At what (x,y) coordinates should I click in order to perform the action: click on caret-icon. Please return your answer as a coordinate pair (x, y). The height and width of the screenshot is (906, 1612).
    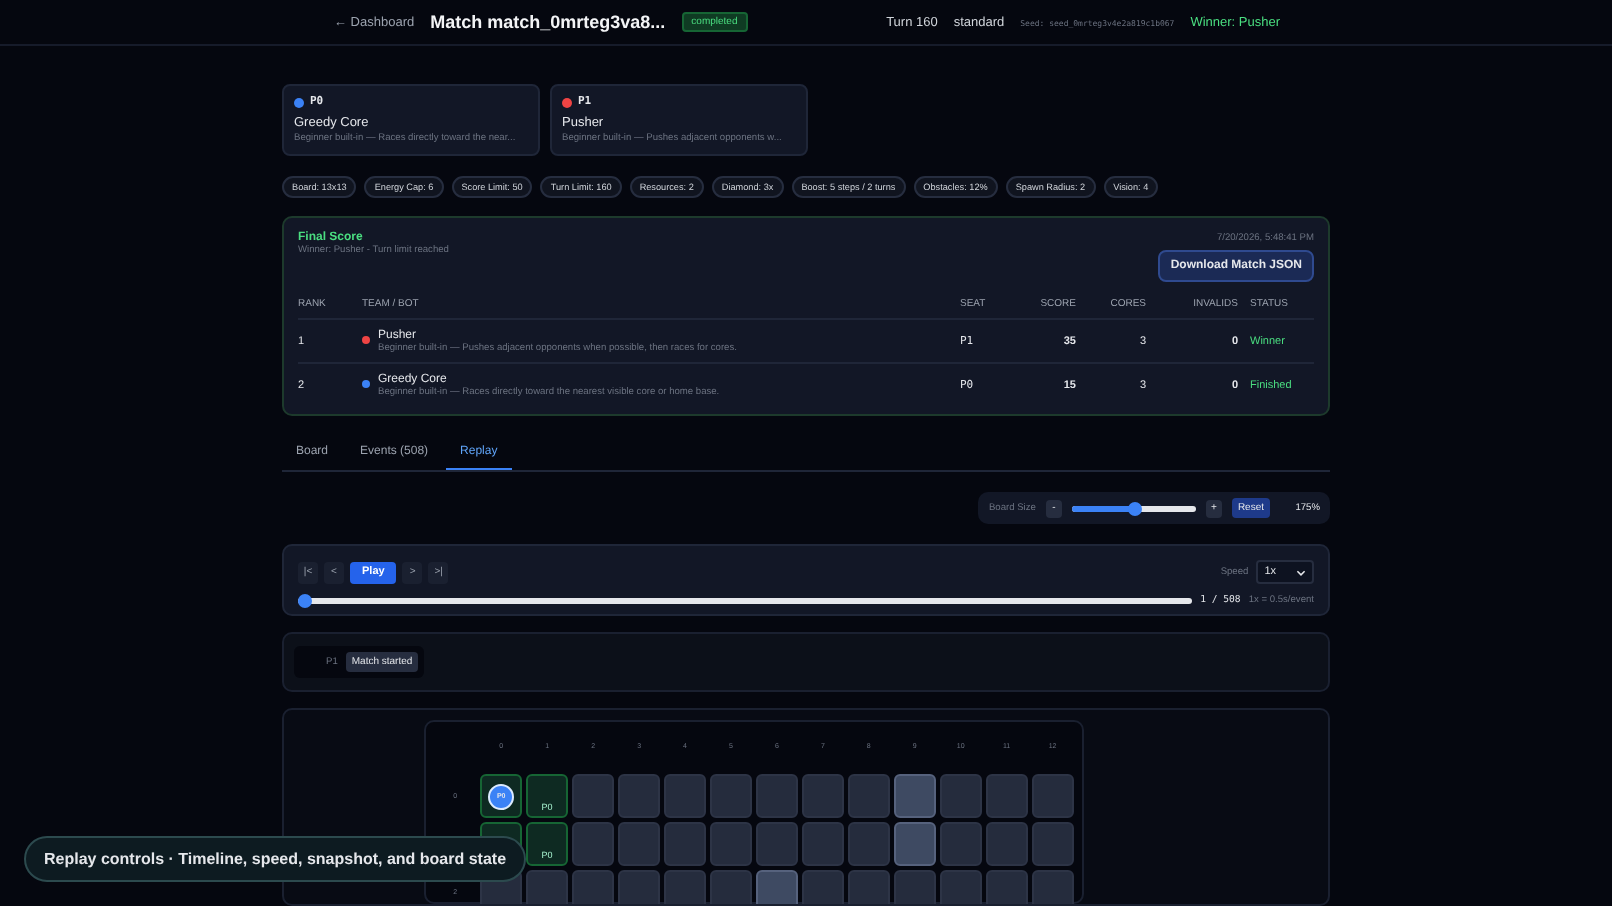
    Looking at the image, I should click on (1301, 572).